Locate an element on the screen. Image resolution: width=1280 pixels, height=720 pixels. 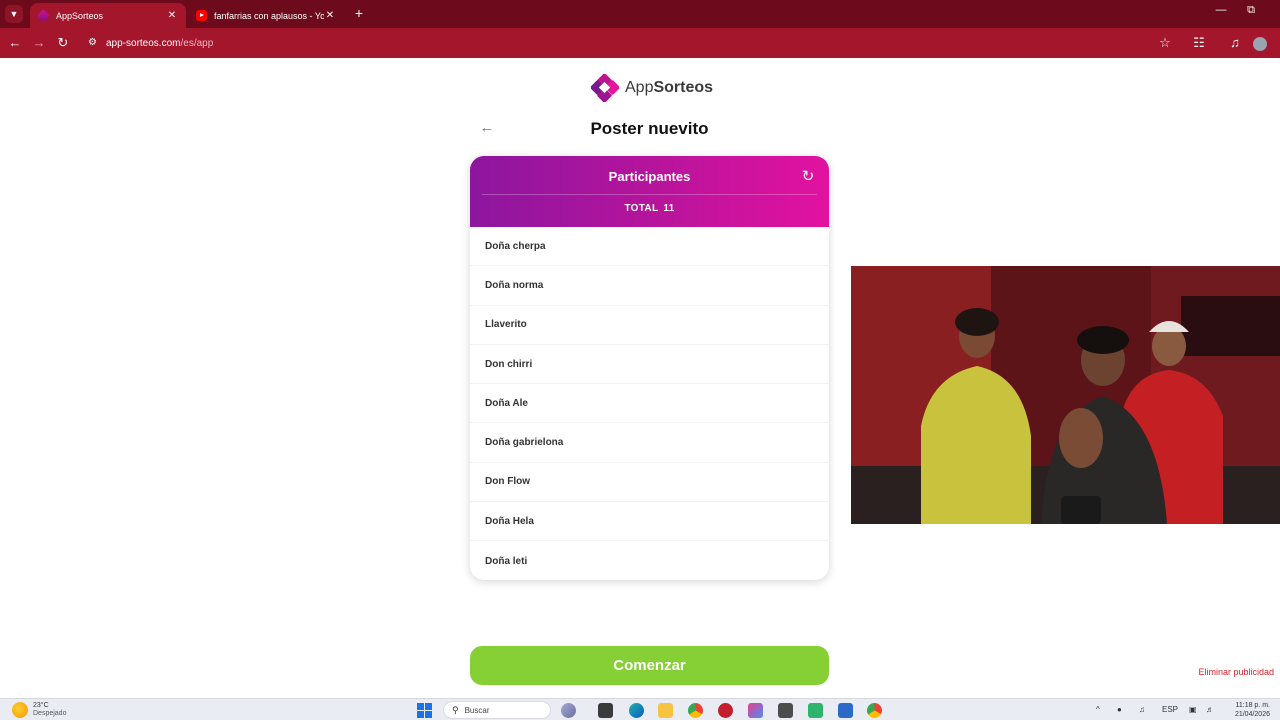
language-indicator: ESP is located at coordinates (1170, 709).